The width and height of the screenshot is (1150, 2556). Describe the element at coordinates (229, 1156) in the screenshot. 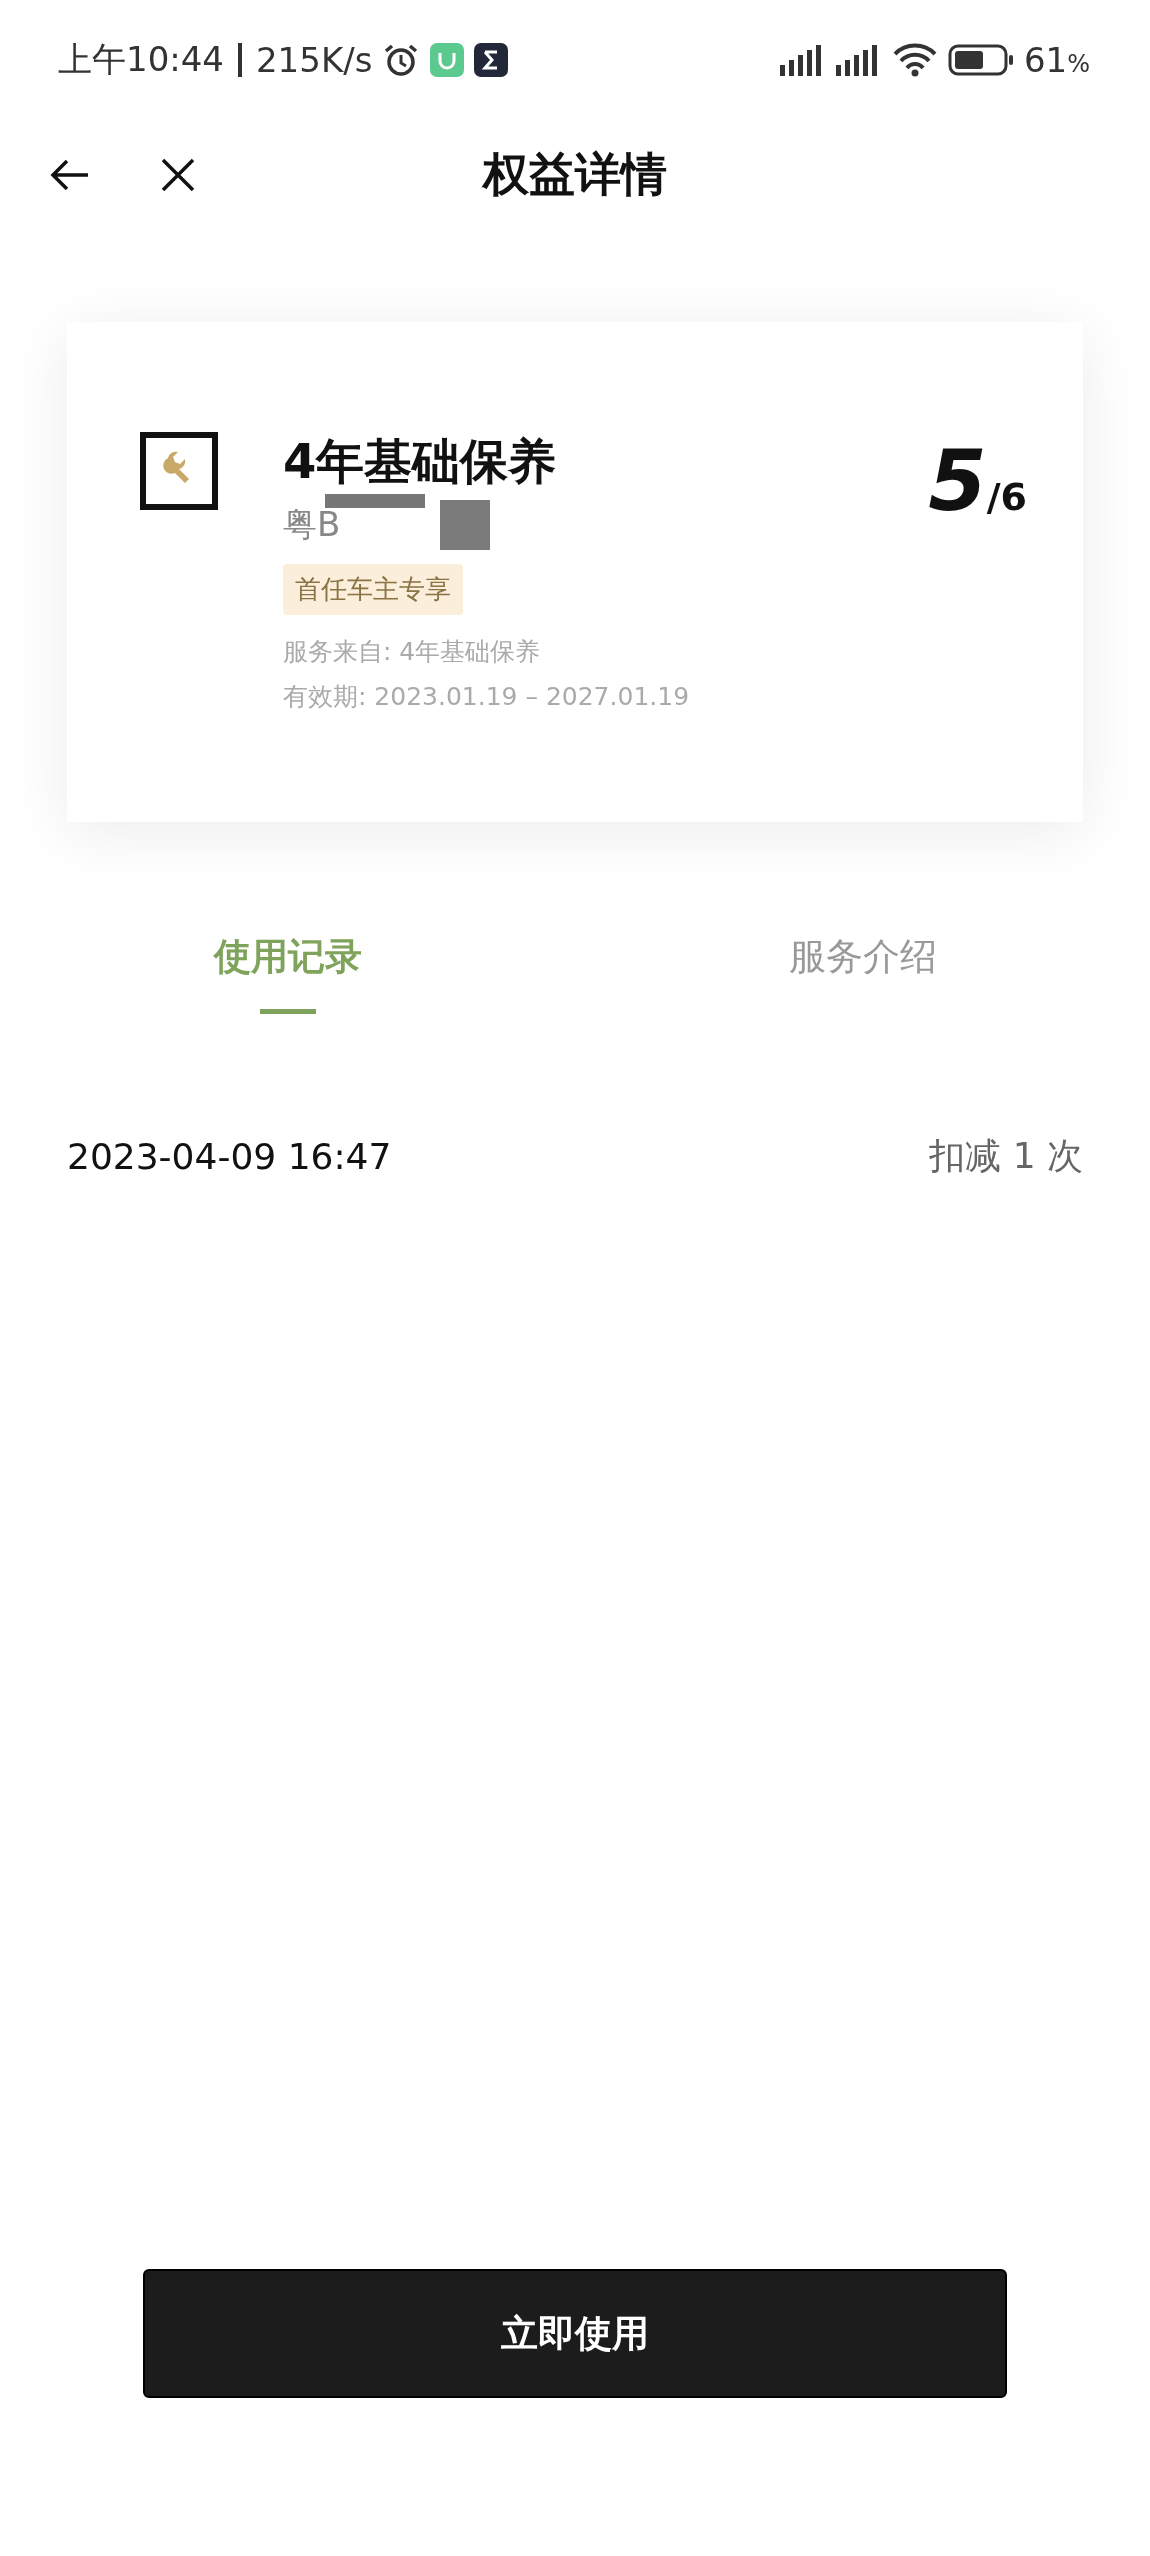

I see `record-time: 2023-04-09 16:47` at that location.